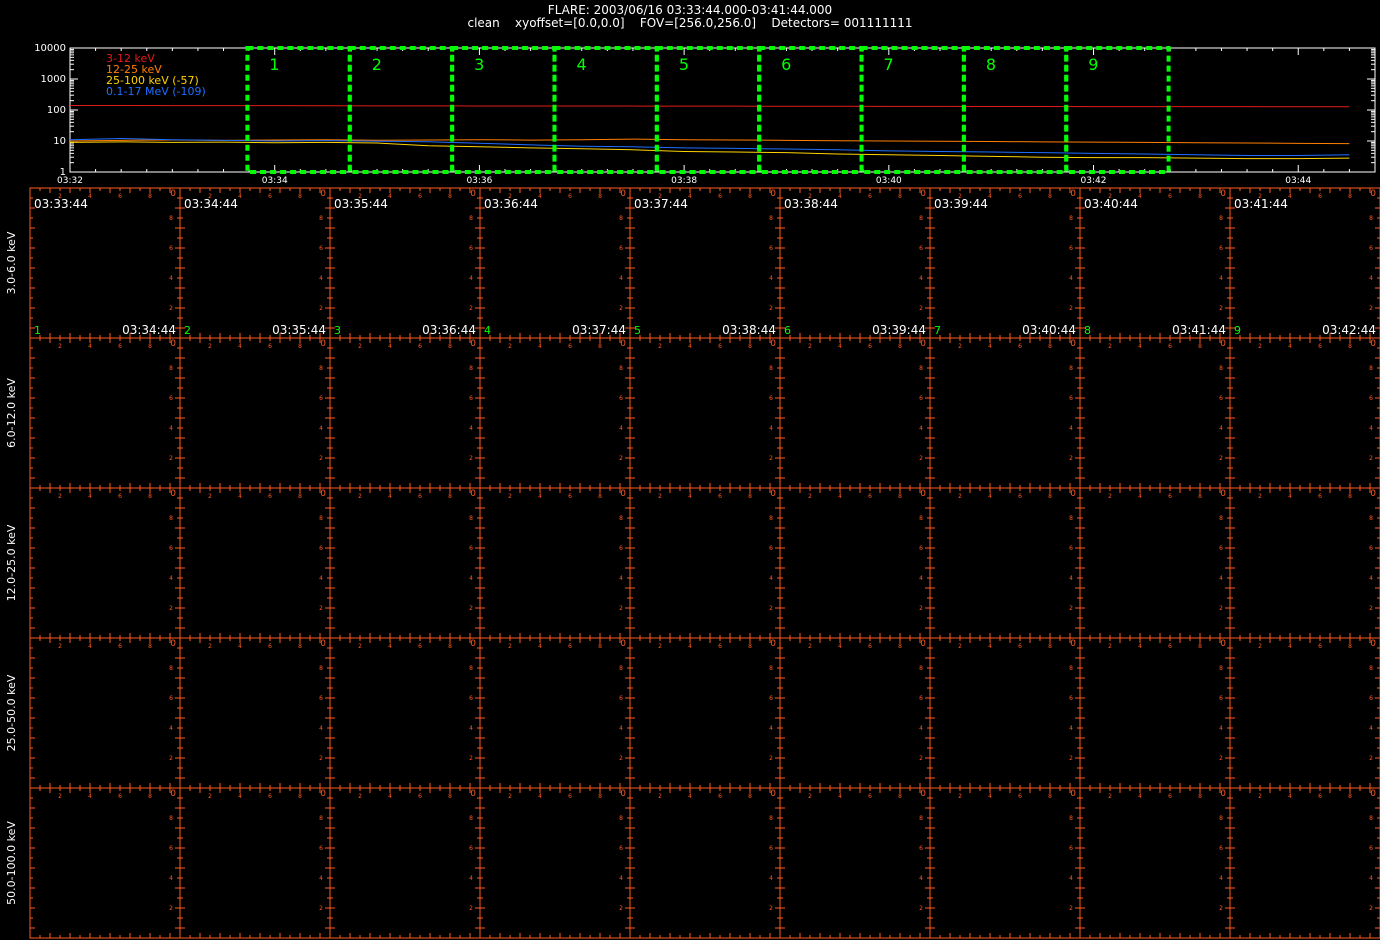 The image size is (1380, 940). I want to click on row-label-5: 50.0-100.0 keV, so click(11, 863).